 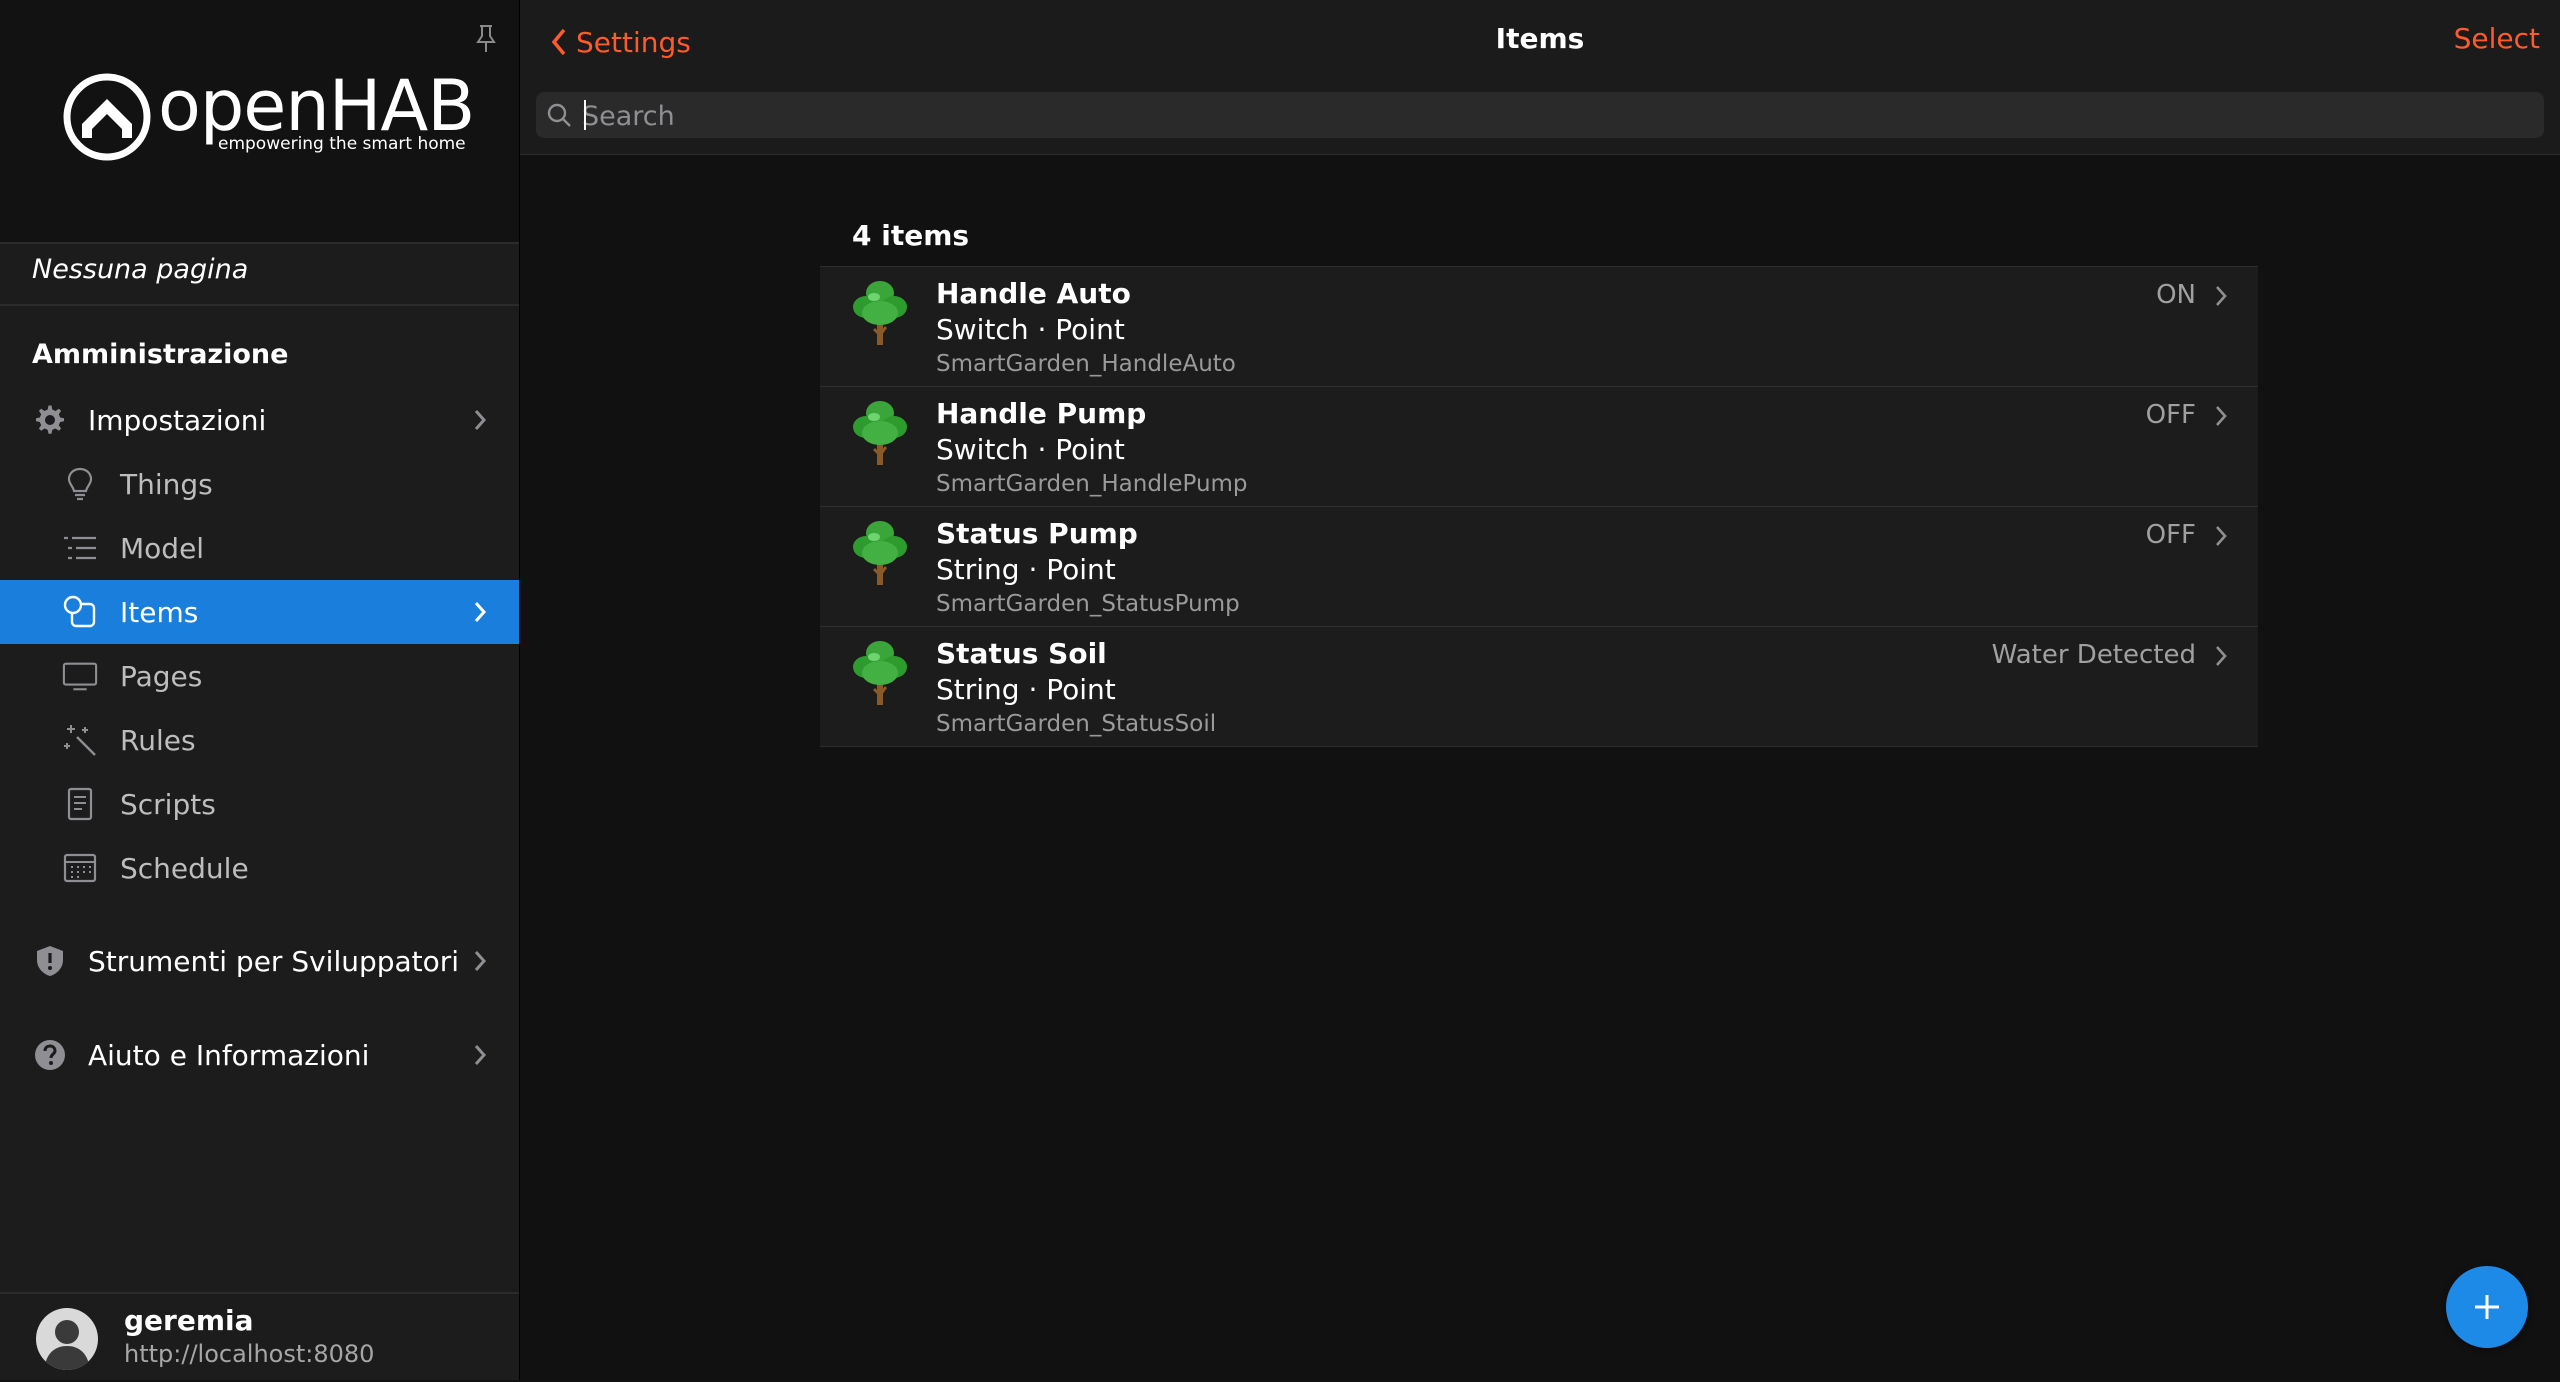 What do you see at coordinates (1552, 116) in the screenshot?
I see `search-input` at bounding box center [1552, 116].